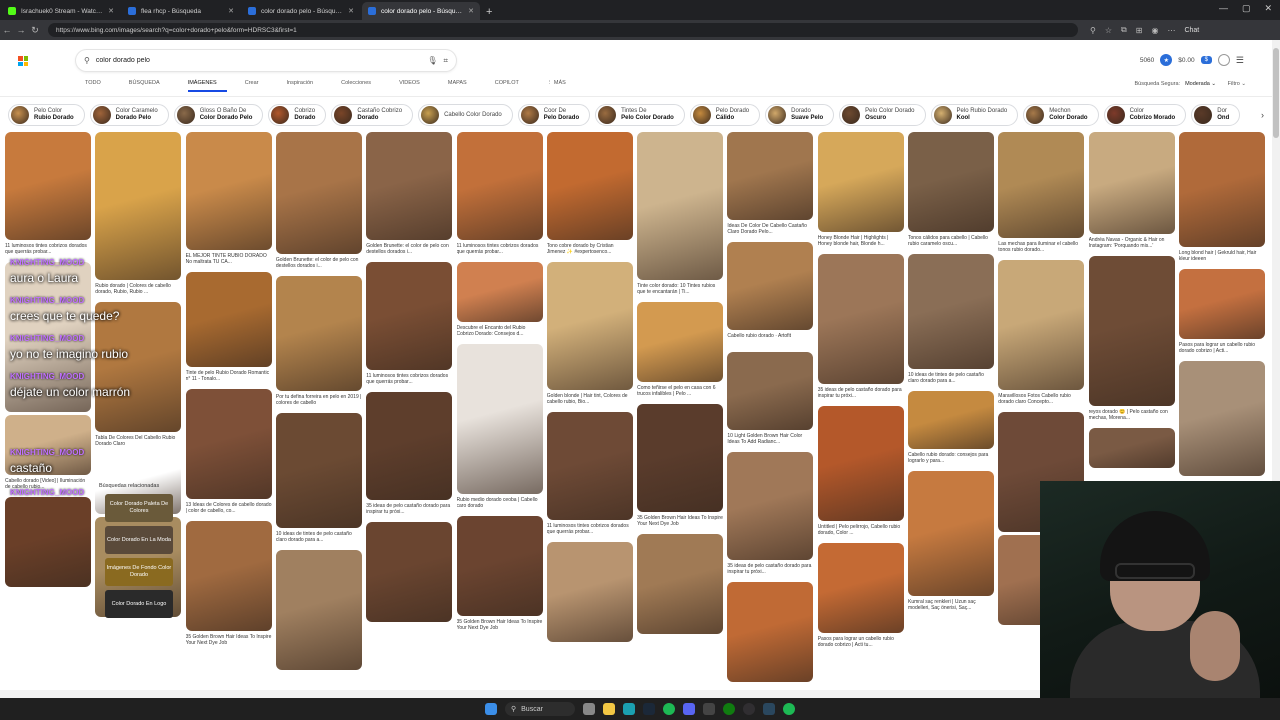 This screenshot has height=720, width=1280. What do you see at coordinates (749, 709) in the screenshot?
I see `obs-icon` at bounding box center [749, 709].